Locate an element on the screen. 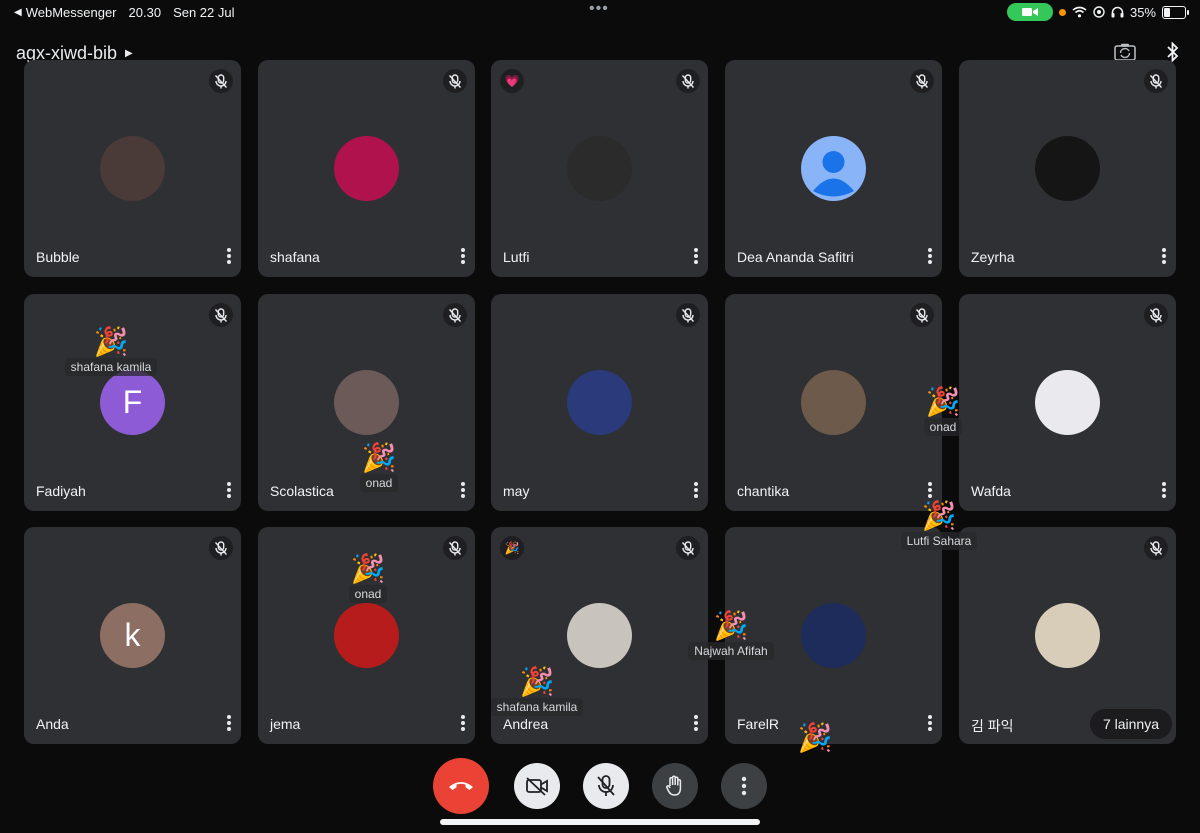  participant-name: may is located at coordinates (516, 491).